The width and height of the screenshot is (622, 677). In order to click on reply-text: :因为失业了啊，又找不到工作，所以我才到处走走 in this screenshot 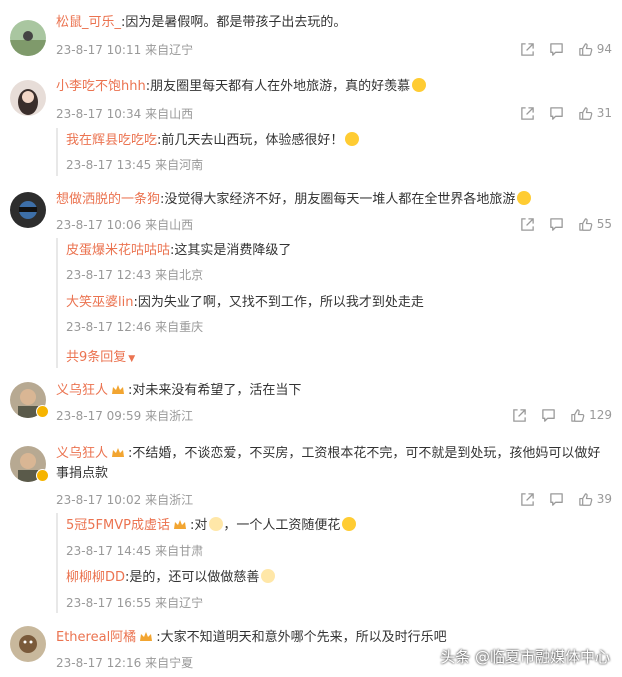, I will do `click(278, 302)`.